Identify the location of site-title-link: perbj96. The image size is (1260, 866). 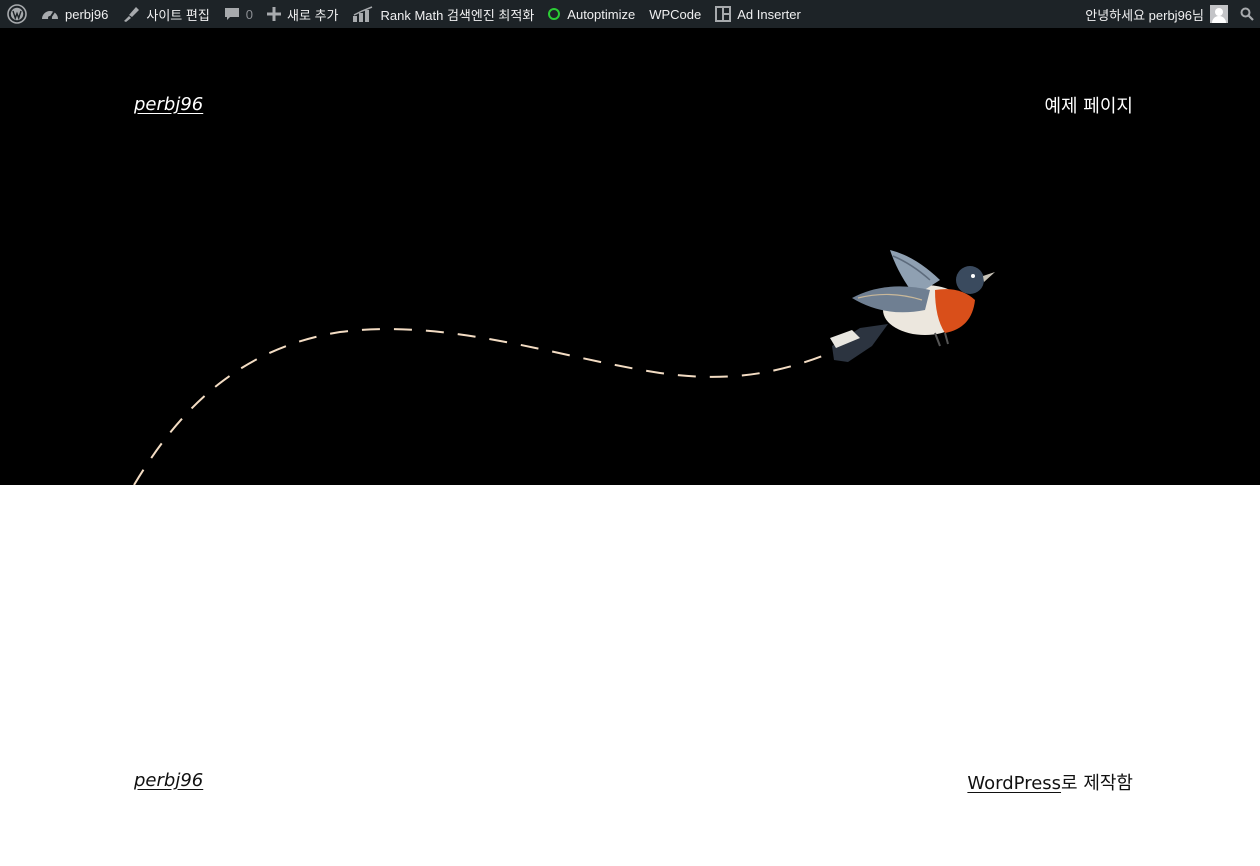
(168, 104).